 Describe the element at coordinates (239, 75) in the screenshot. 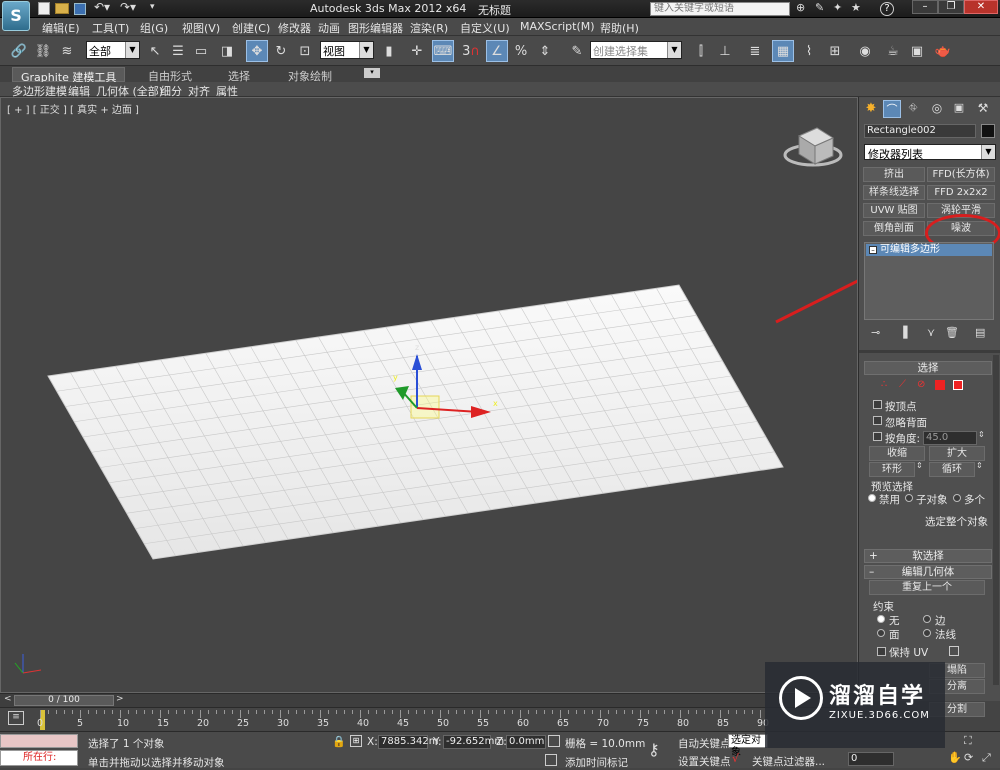

I see `tab-selection: 选择` at that location.